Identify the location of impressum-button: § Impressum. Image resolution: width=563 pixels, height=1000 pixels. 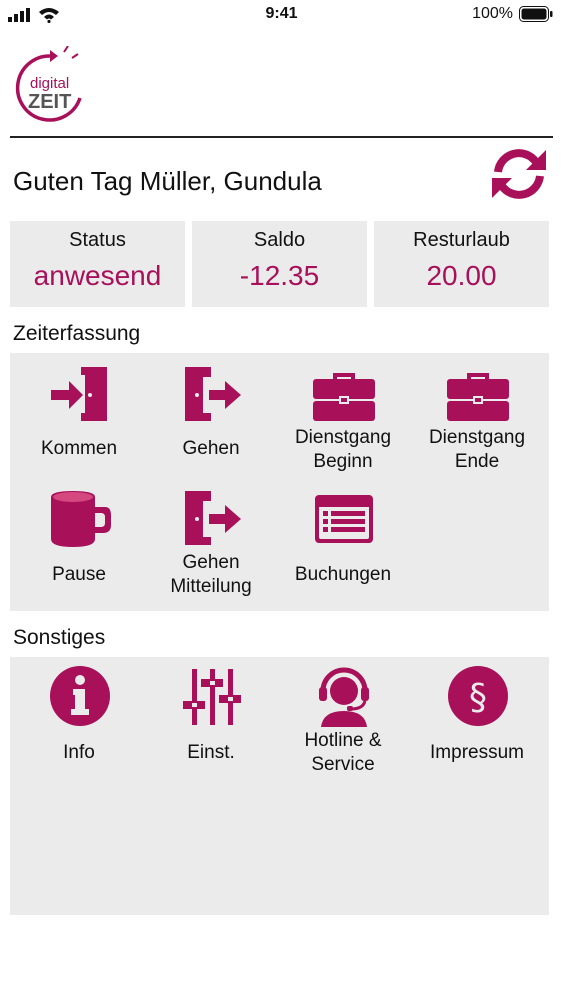
(477, 725).